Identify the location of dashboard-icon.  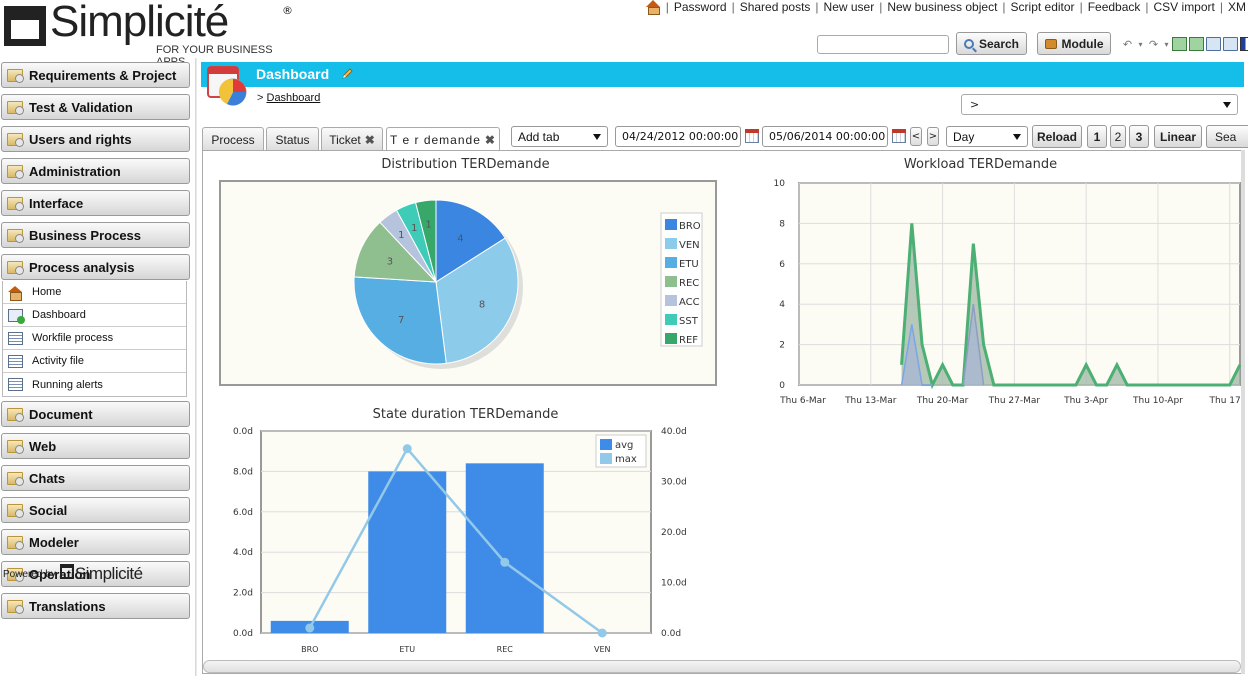
(16, 316).